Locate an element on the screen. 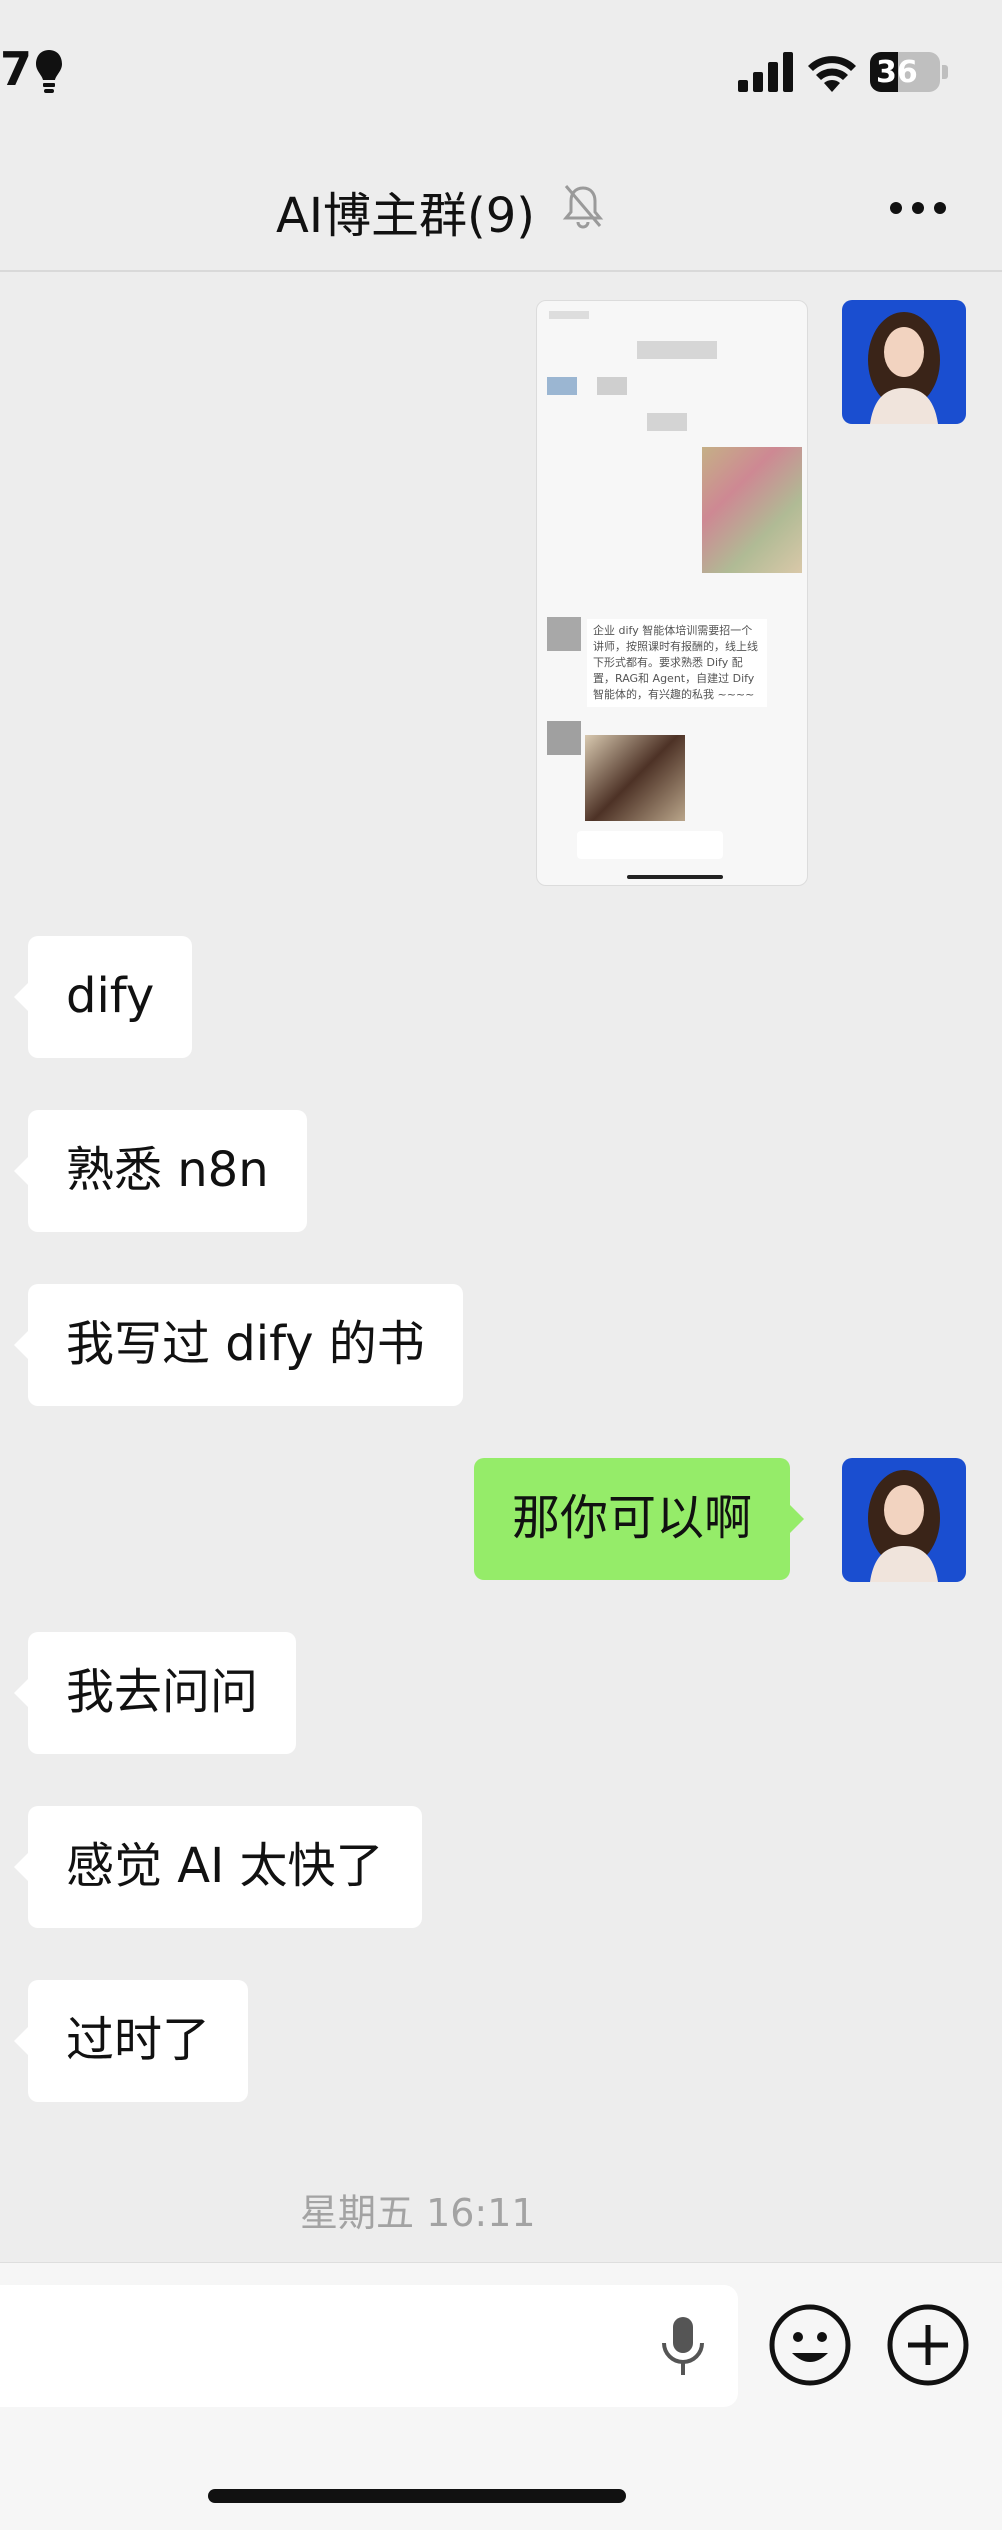  message-bubble-received: 我去问问 is located at coordinates (155, 1693).